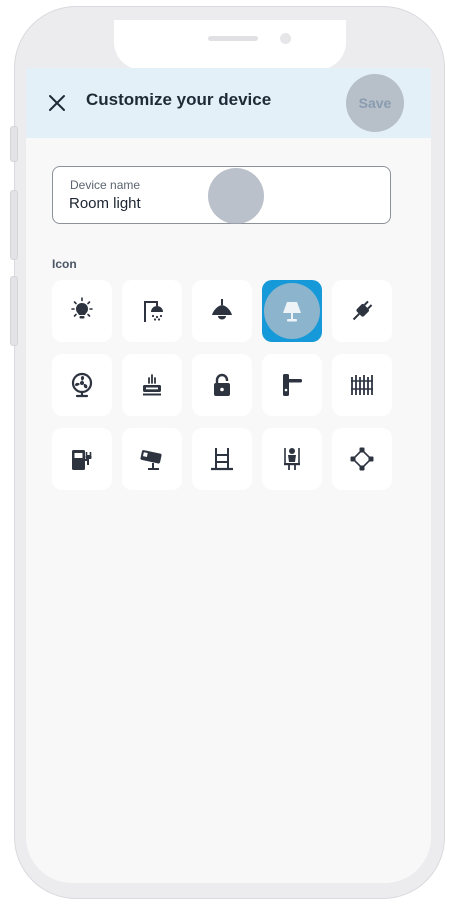  I want to click on app-header: Customize your device Save, so click(228, 103).